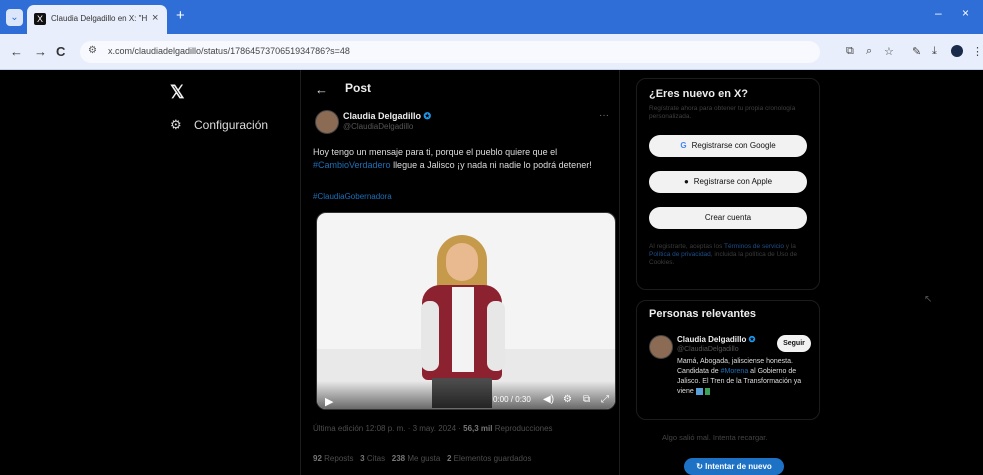 The height and width of the screenshot is (475, 983). Describe the element at coordinates (92, 50) in the screenshot. I see `site-info-icon: ⚙` at that location.